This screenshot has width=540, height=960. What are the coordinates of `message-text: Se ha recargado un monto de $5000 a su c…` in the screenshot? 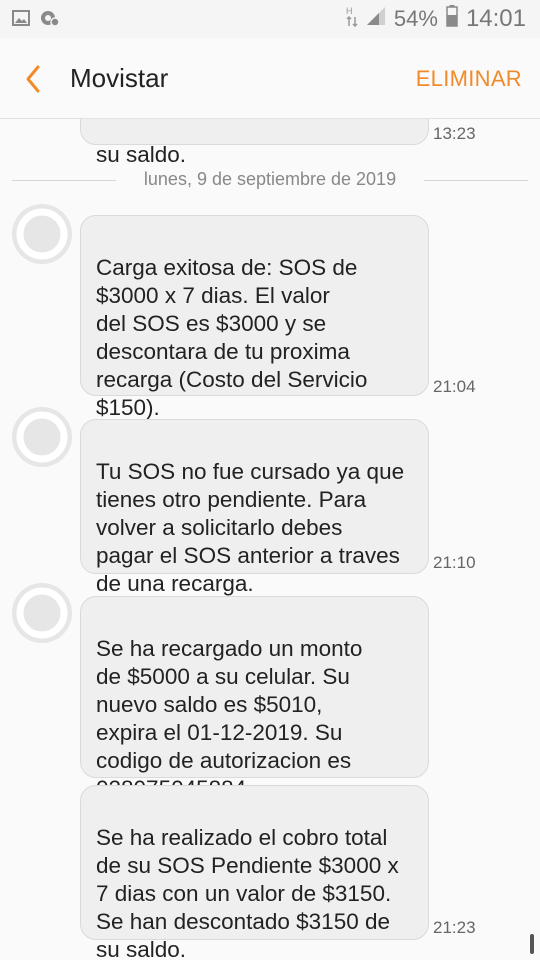 It's located at (229, 718).